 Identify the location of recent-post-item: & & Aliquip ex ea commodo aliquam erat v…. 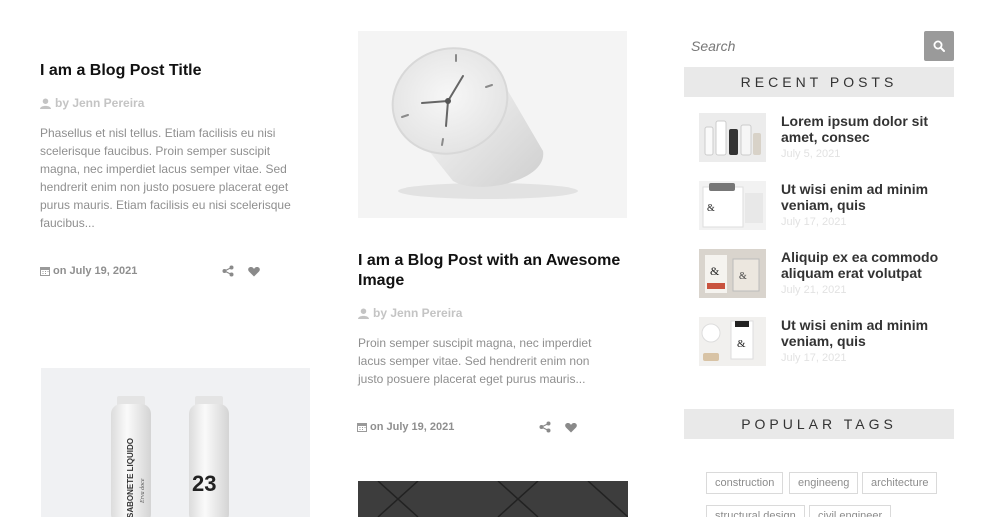
(824, 274).